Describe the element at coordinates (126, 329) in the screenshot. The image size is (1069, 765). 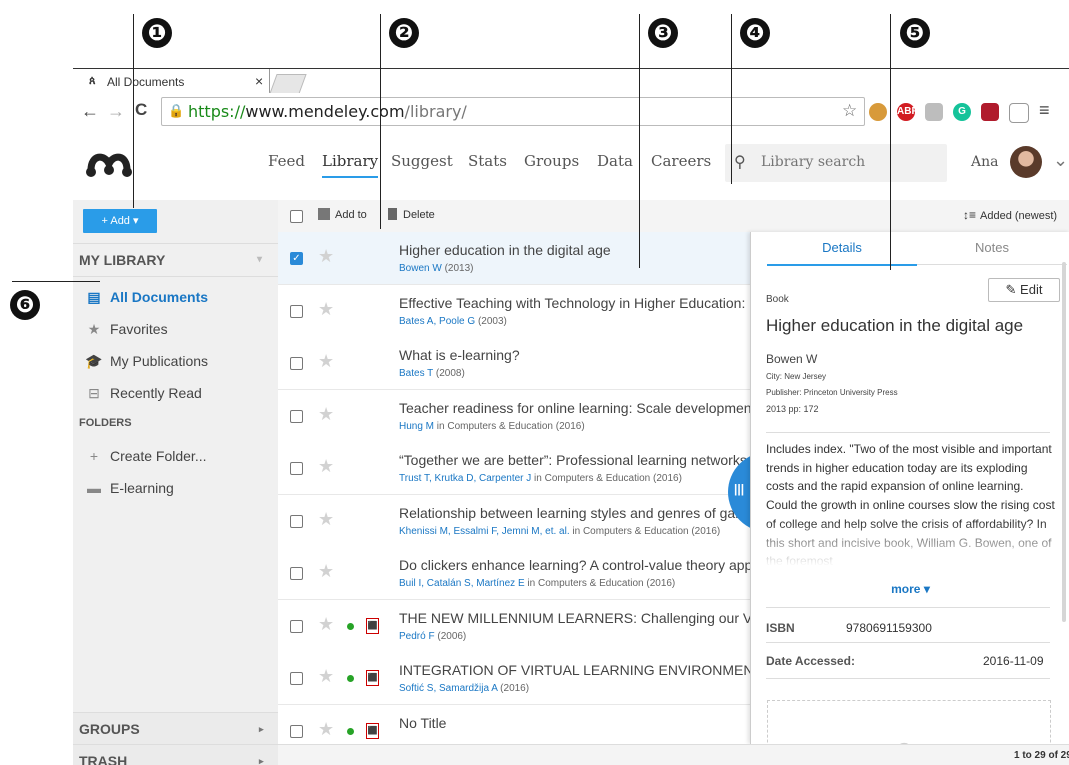
I see `sidebar-item-favorites: ★ Favorites` at that location.